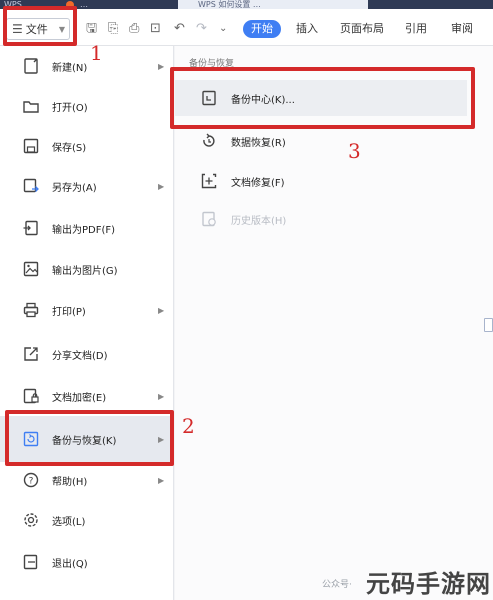  What do you see at coordinates (428, 584) in the screenshot?
I see `watermark-logo: 元码手游网` at bounding box center [428, 584].